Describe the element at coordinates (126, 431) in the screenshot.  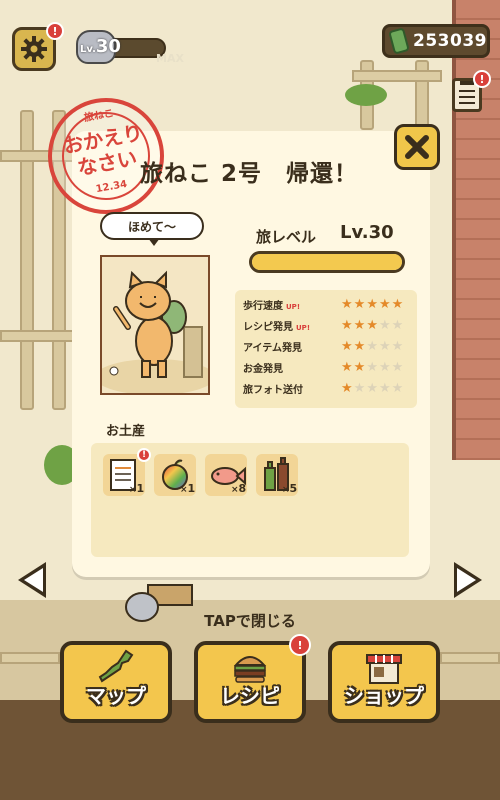
I see `souvenir-heading: お土産` at that location.